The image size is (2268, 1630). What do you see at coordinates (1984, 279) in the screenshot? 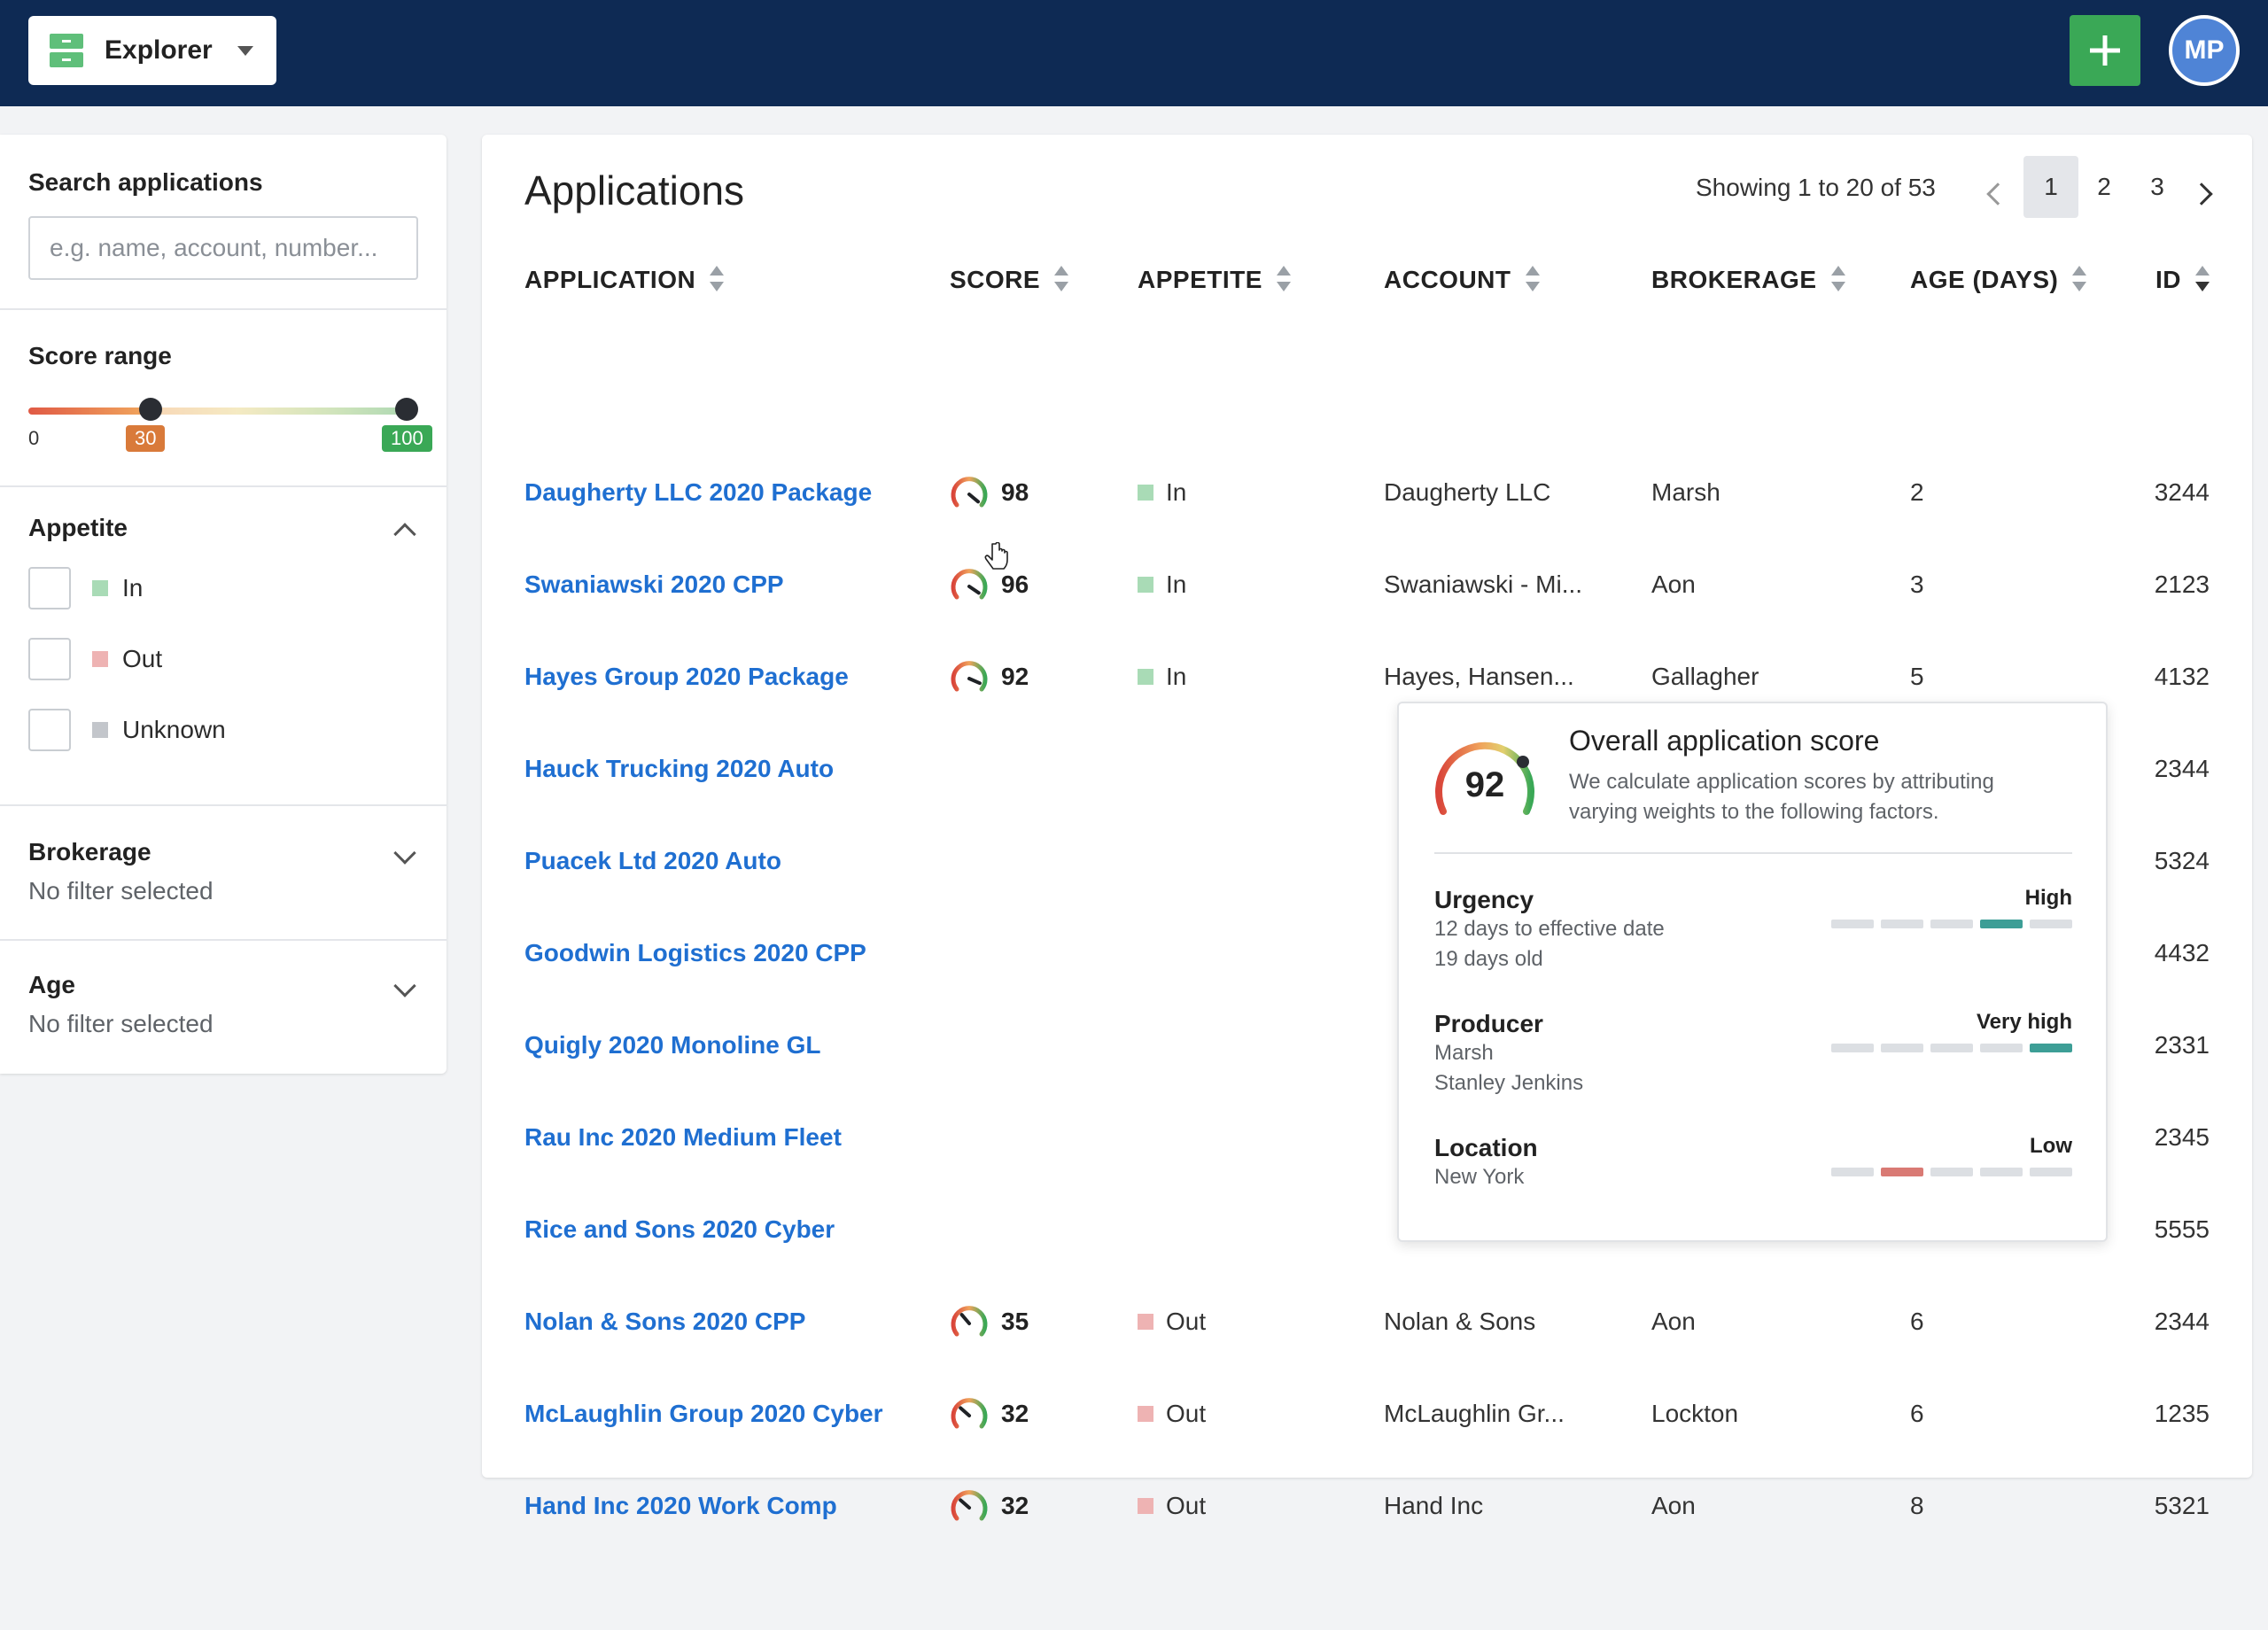
I see `column-label: AGE (DAYS)` at bounding box center [1984, 279].